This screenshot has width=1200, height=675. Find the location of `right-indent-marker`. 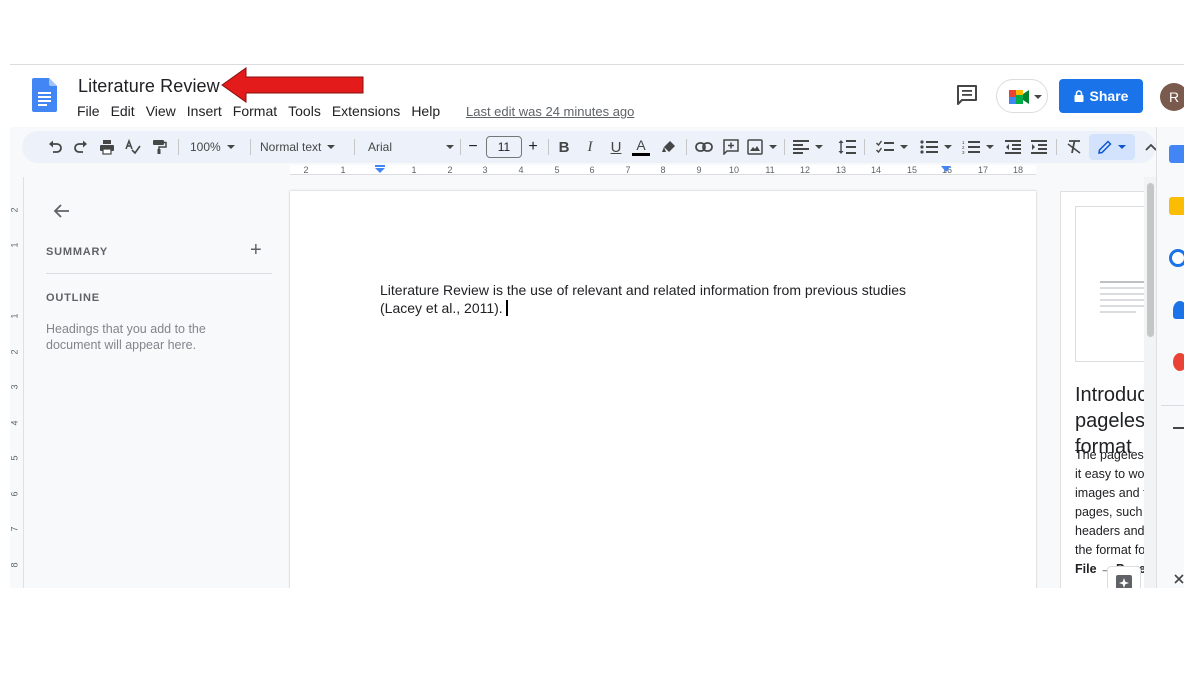

right-indent-marker is located at coordinates (946, 170).